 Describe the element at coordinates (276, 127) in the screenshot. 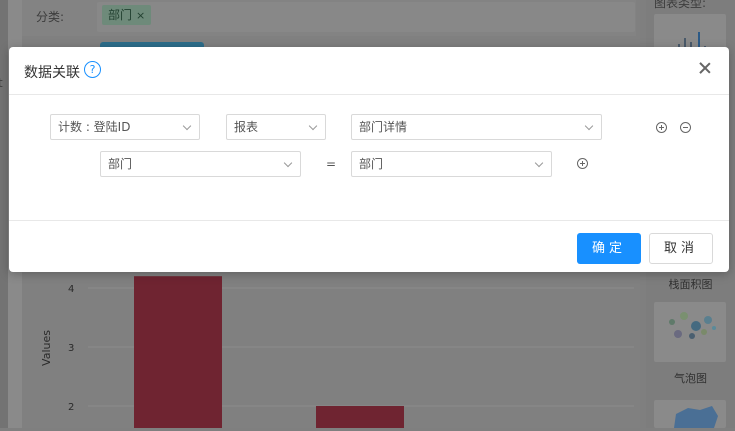

I see `type-select: 报表` at that location.